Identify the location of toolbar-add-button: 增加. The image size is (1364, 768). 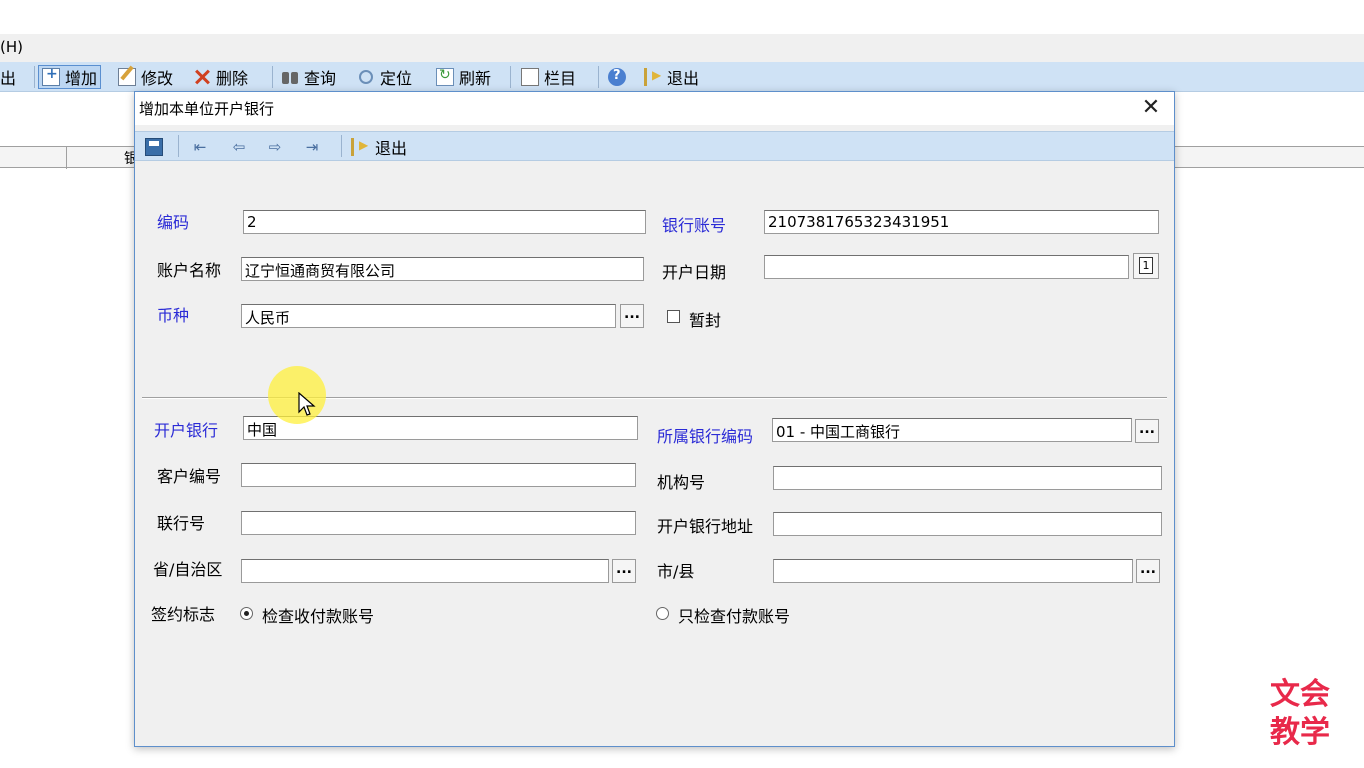
(70, 77).